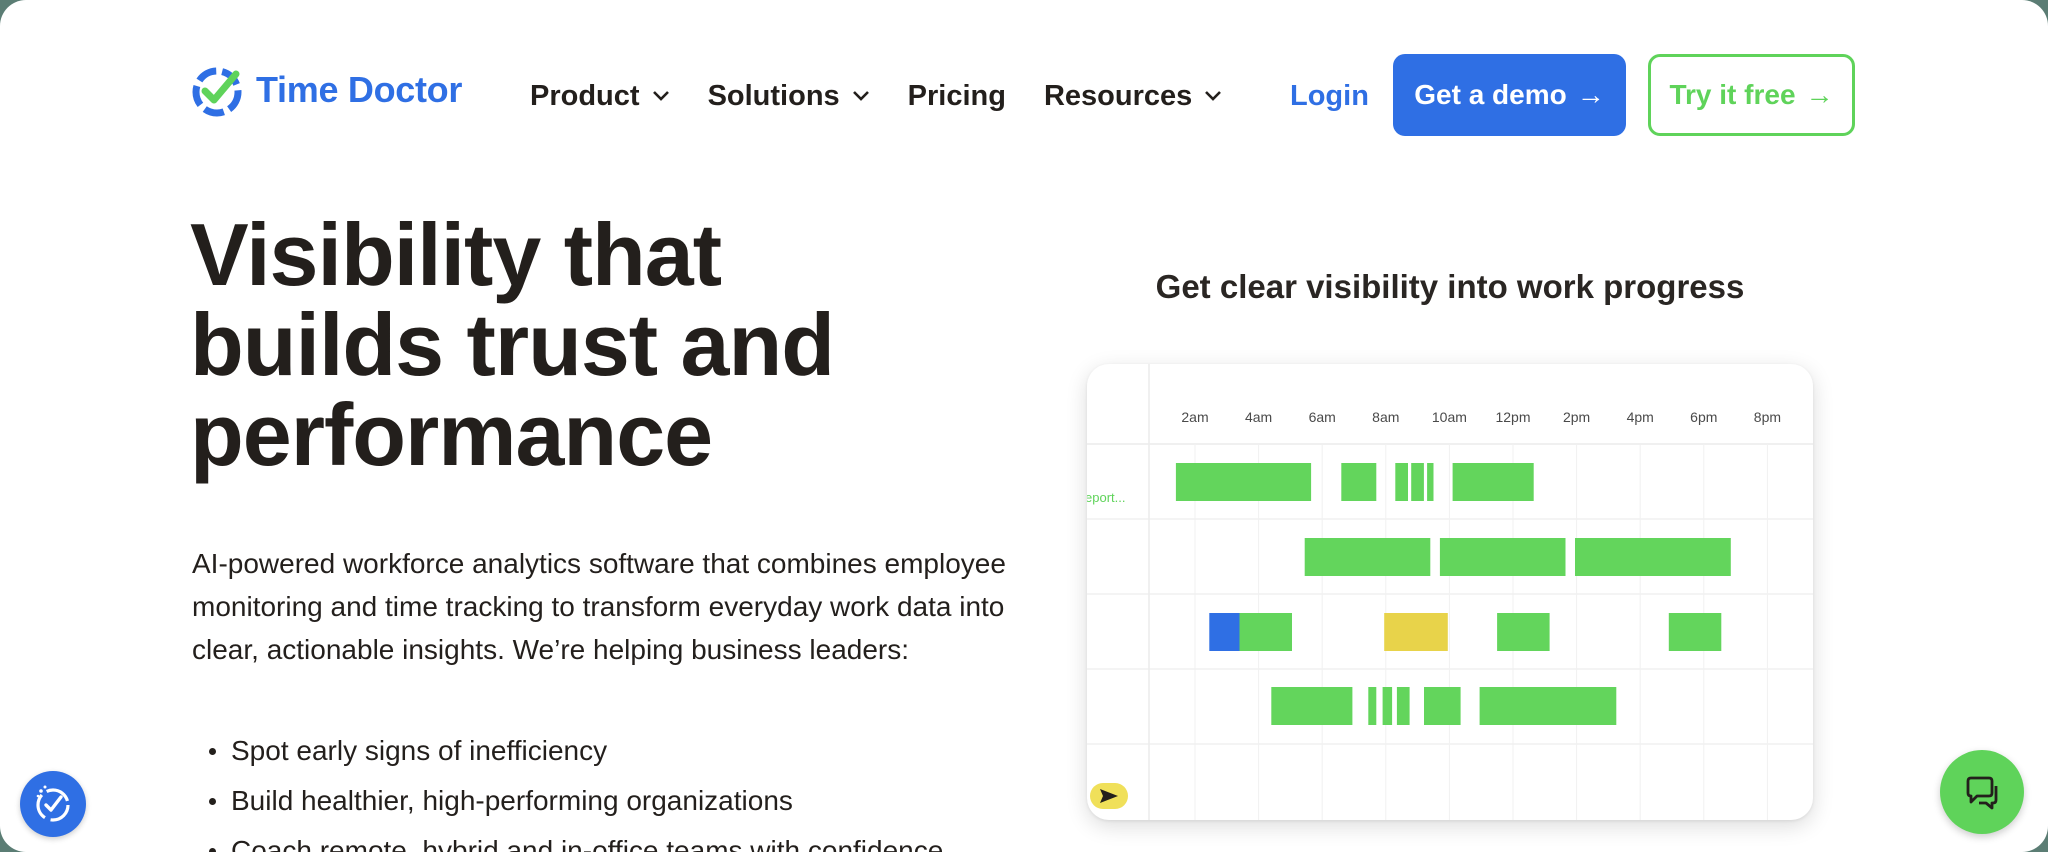 The image size is (2048, 852). Describe the element at coordinates (1194, 417) in the screenshot. I see `time-tick-label: 2am` at that location.